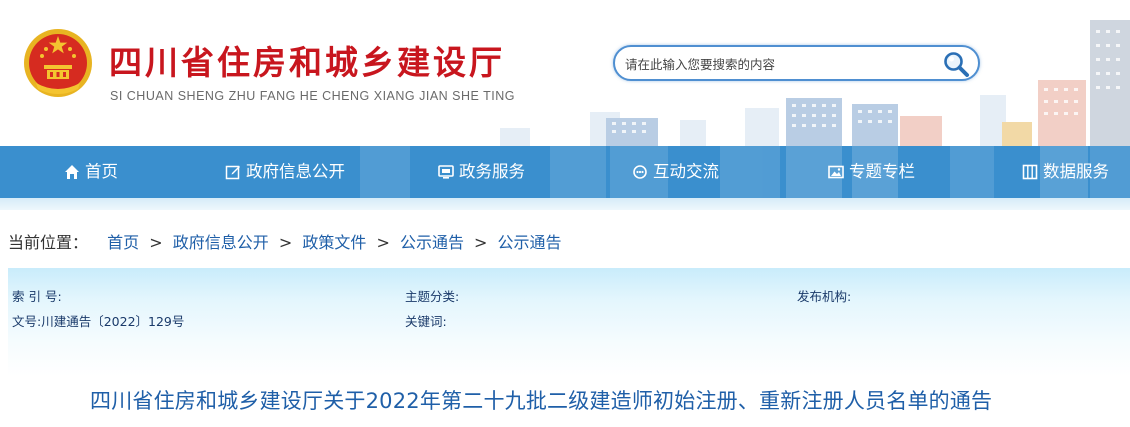 The height and width of the screenshot is (427, 1130). What do you see at coordinates (27, 321) in the screenshot?
I see `meta-doc-number-label: 文号:` at bounding box center [27, 321].